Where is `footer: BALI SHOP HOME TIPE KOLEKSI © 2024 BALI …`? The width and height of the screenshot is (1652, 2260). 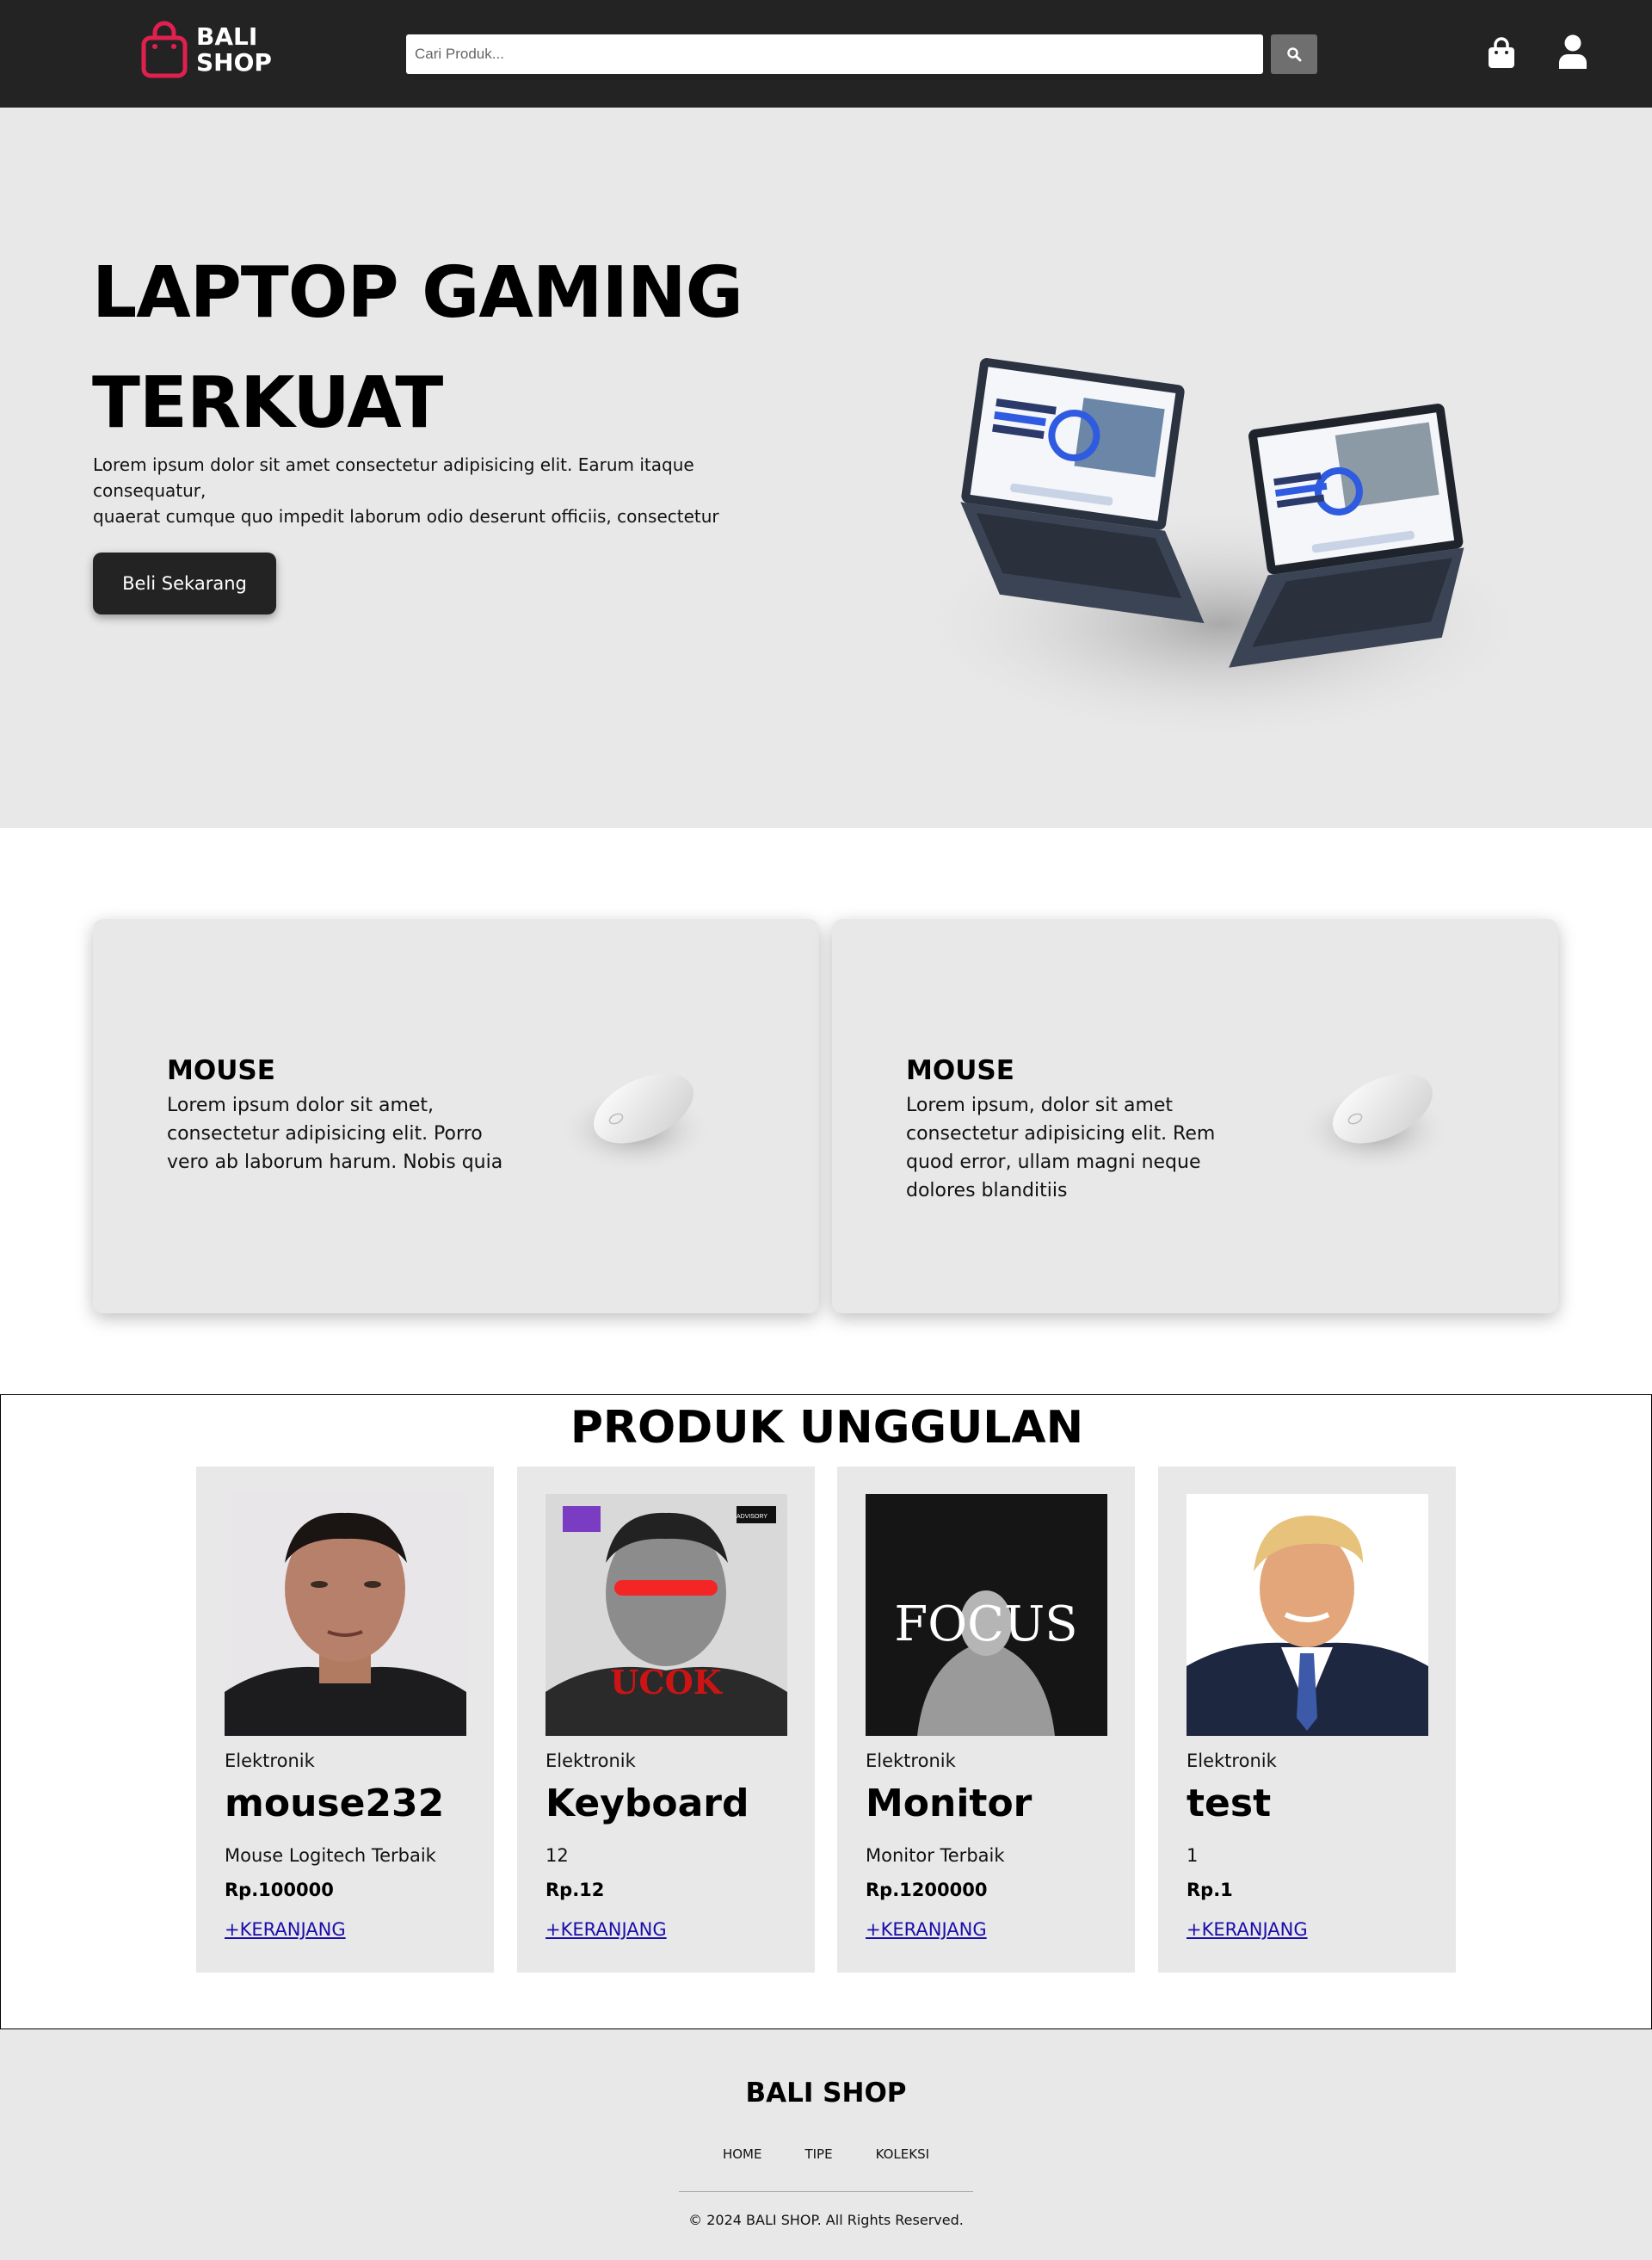
footer: BALI SHOP HOME TIPE KOLEKSI © 2024 BALI … is located at coordinates (826, 2144).